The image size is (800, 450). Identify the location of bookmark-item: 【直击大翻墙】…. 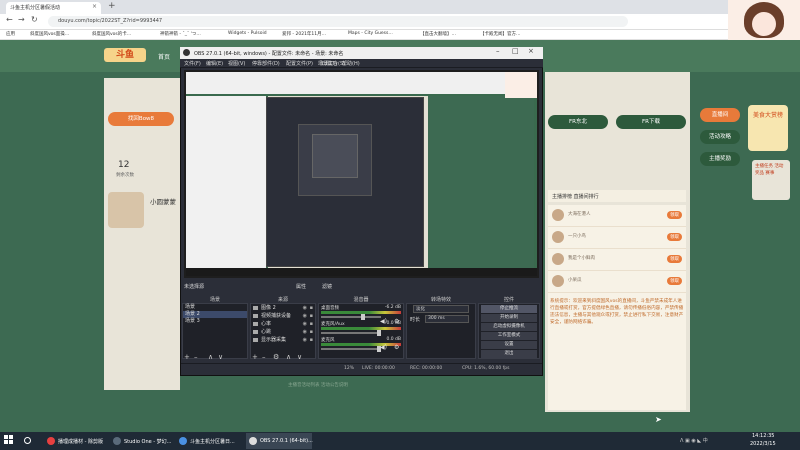
(438, 34).